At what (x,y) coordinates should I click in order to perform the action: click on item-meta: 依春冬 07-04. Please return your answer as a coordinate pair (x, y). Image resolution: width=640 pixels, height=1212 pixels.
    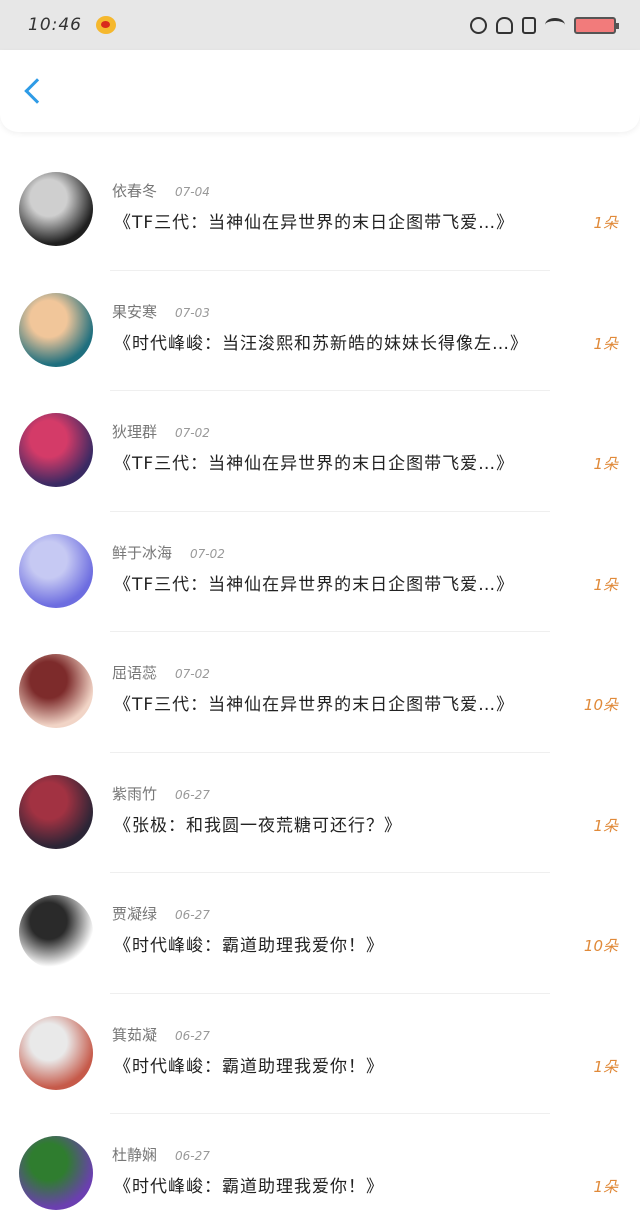
    Looking at the image, I should click on (161, 190).